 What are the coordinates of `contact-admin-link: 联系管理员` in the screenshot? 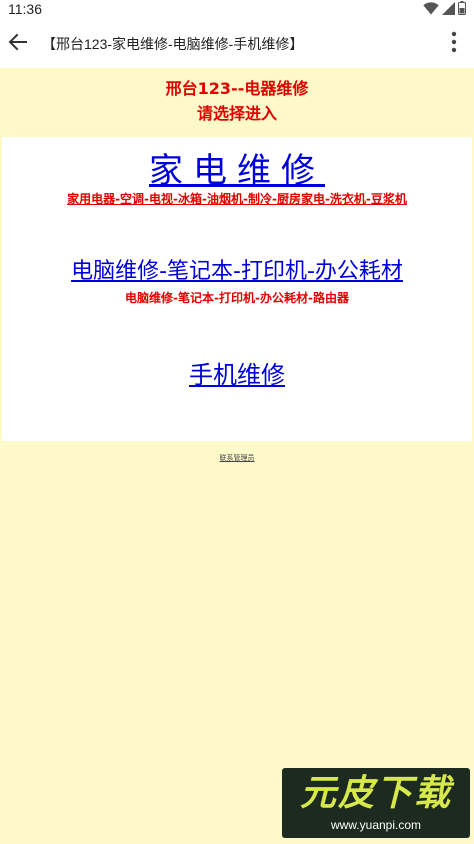 It's located at (237, 458).